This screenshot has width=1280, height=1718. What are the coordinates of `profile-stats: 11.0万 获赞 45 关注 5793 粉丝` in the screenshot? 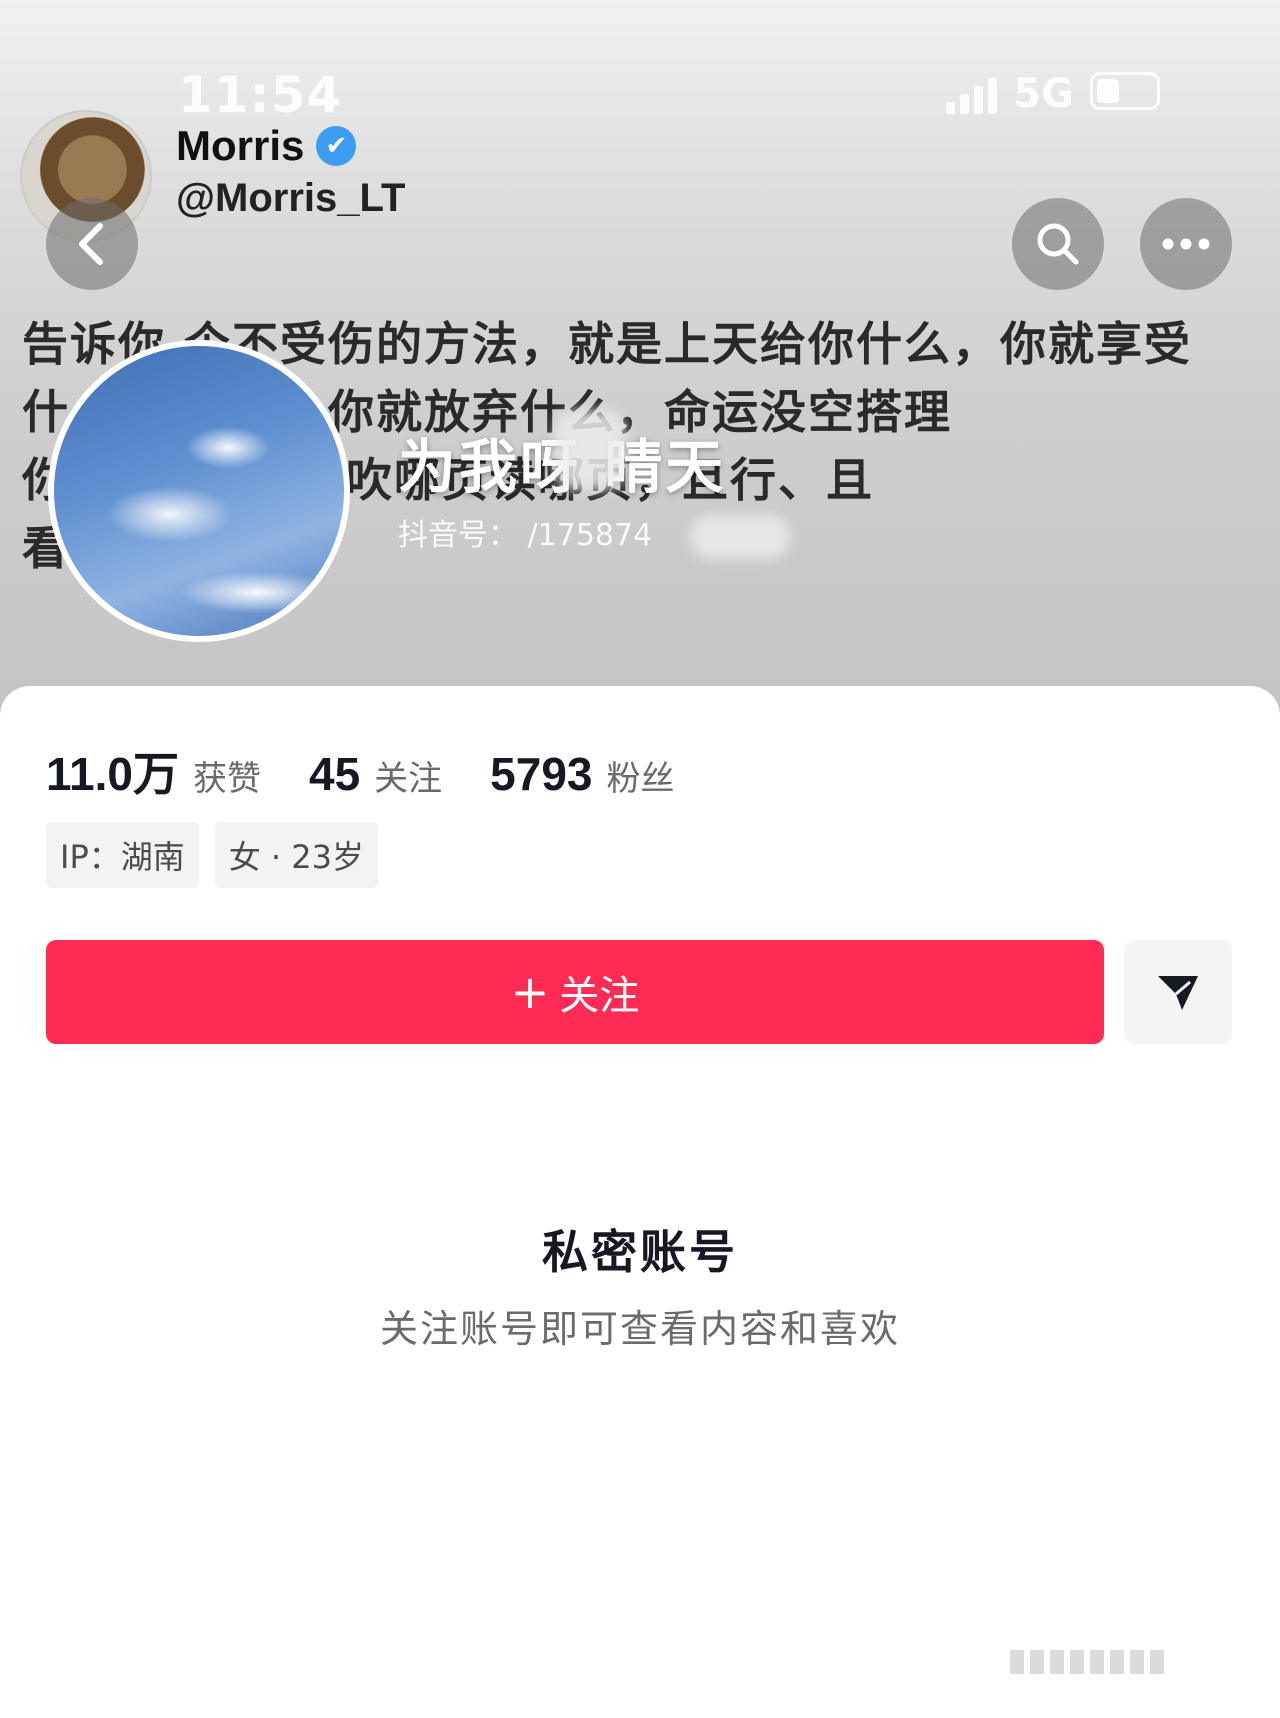 It's located at (360, 771).